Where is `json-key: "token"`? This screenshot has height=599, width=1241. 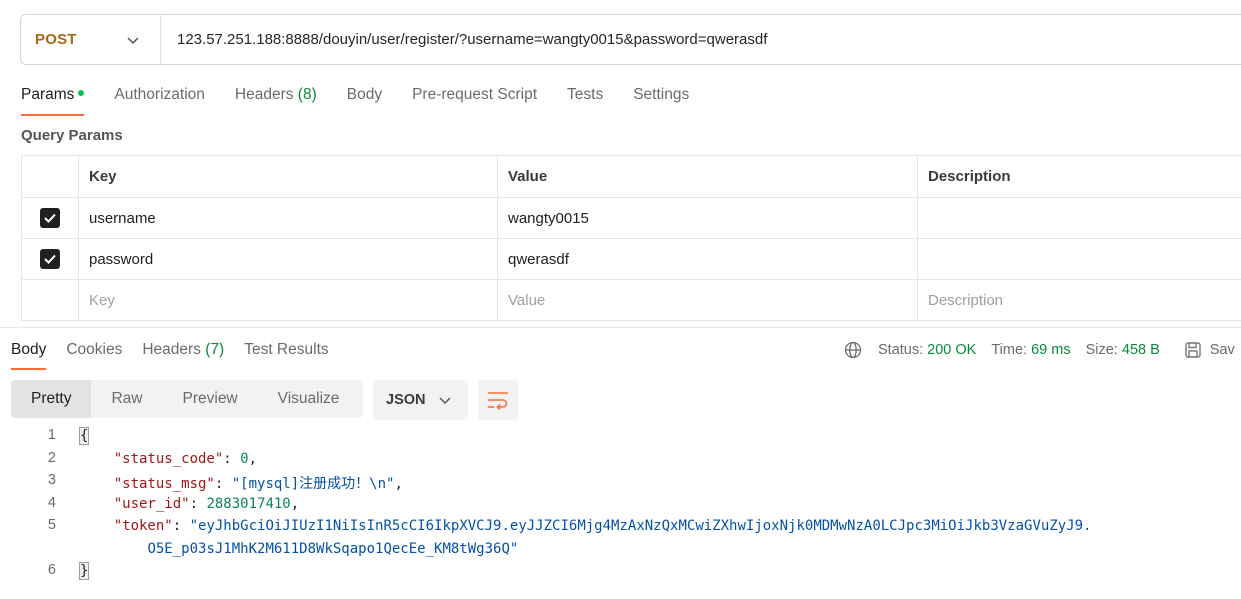 json-key: "token" is located at coordinates (143, 526).